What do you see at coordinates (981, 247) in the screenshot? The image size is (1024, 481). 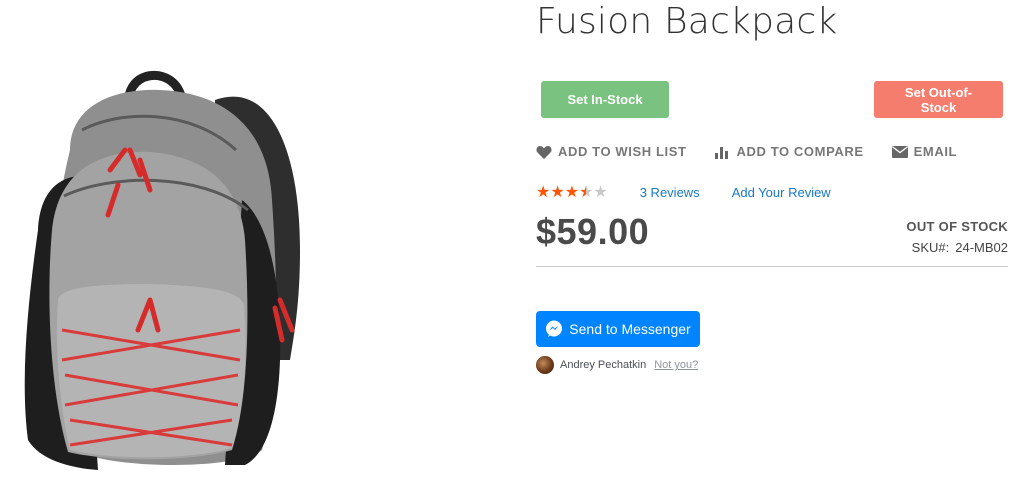 I see `sku-value: 24-MB02` at bounding box center [981, 247].